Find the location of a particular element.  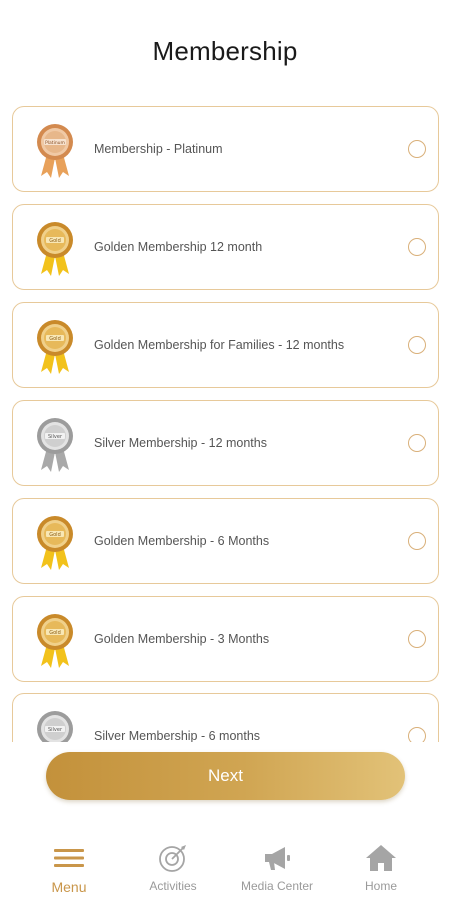

platinum-medal-icon: Platinum is located at coordinates (55, 151).